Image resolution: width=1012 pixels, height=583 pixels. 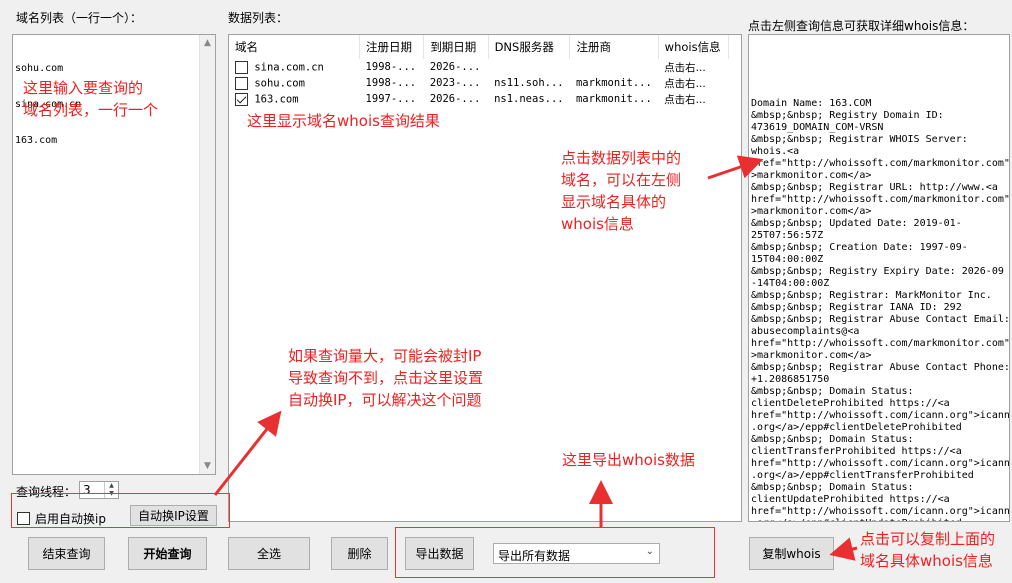 I want to click on arrow-to-ip-hint, so click(x=247, y=453).